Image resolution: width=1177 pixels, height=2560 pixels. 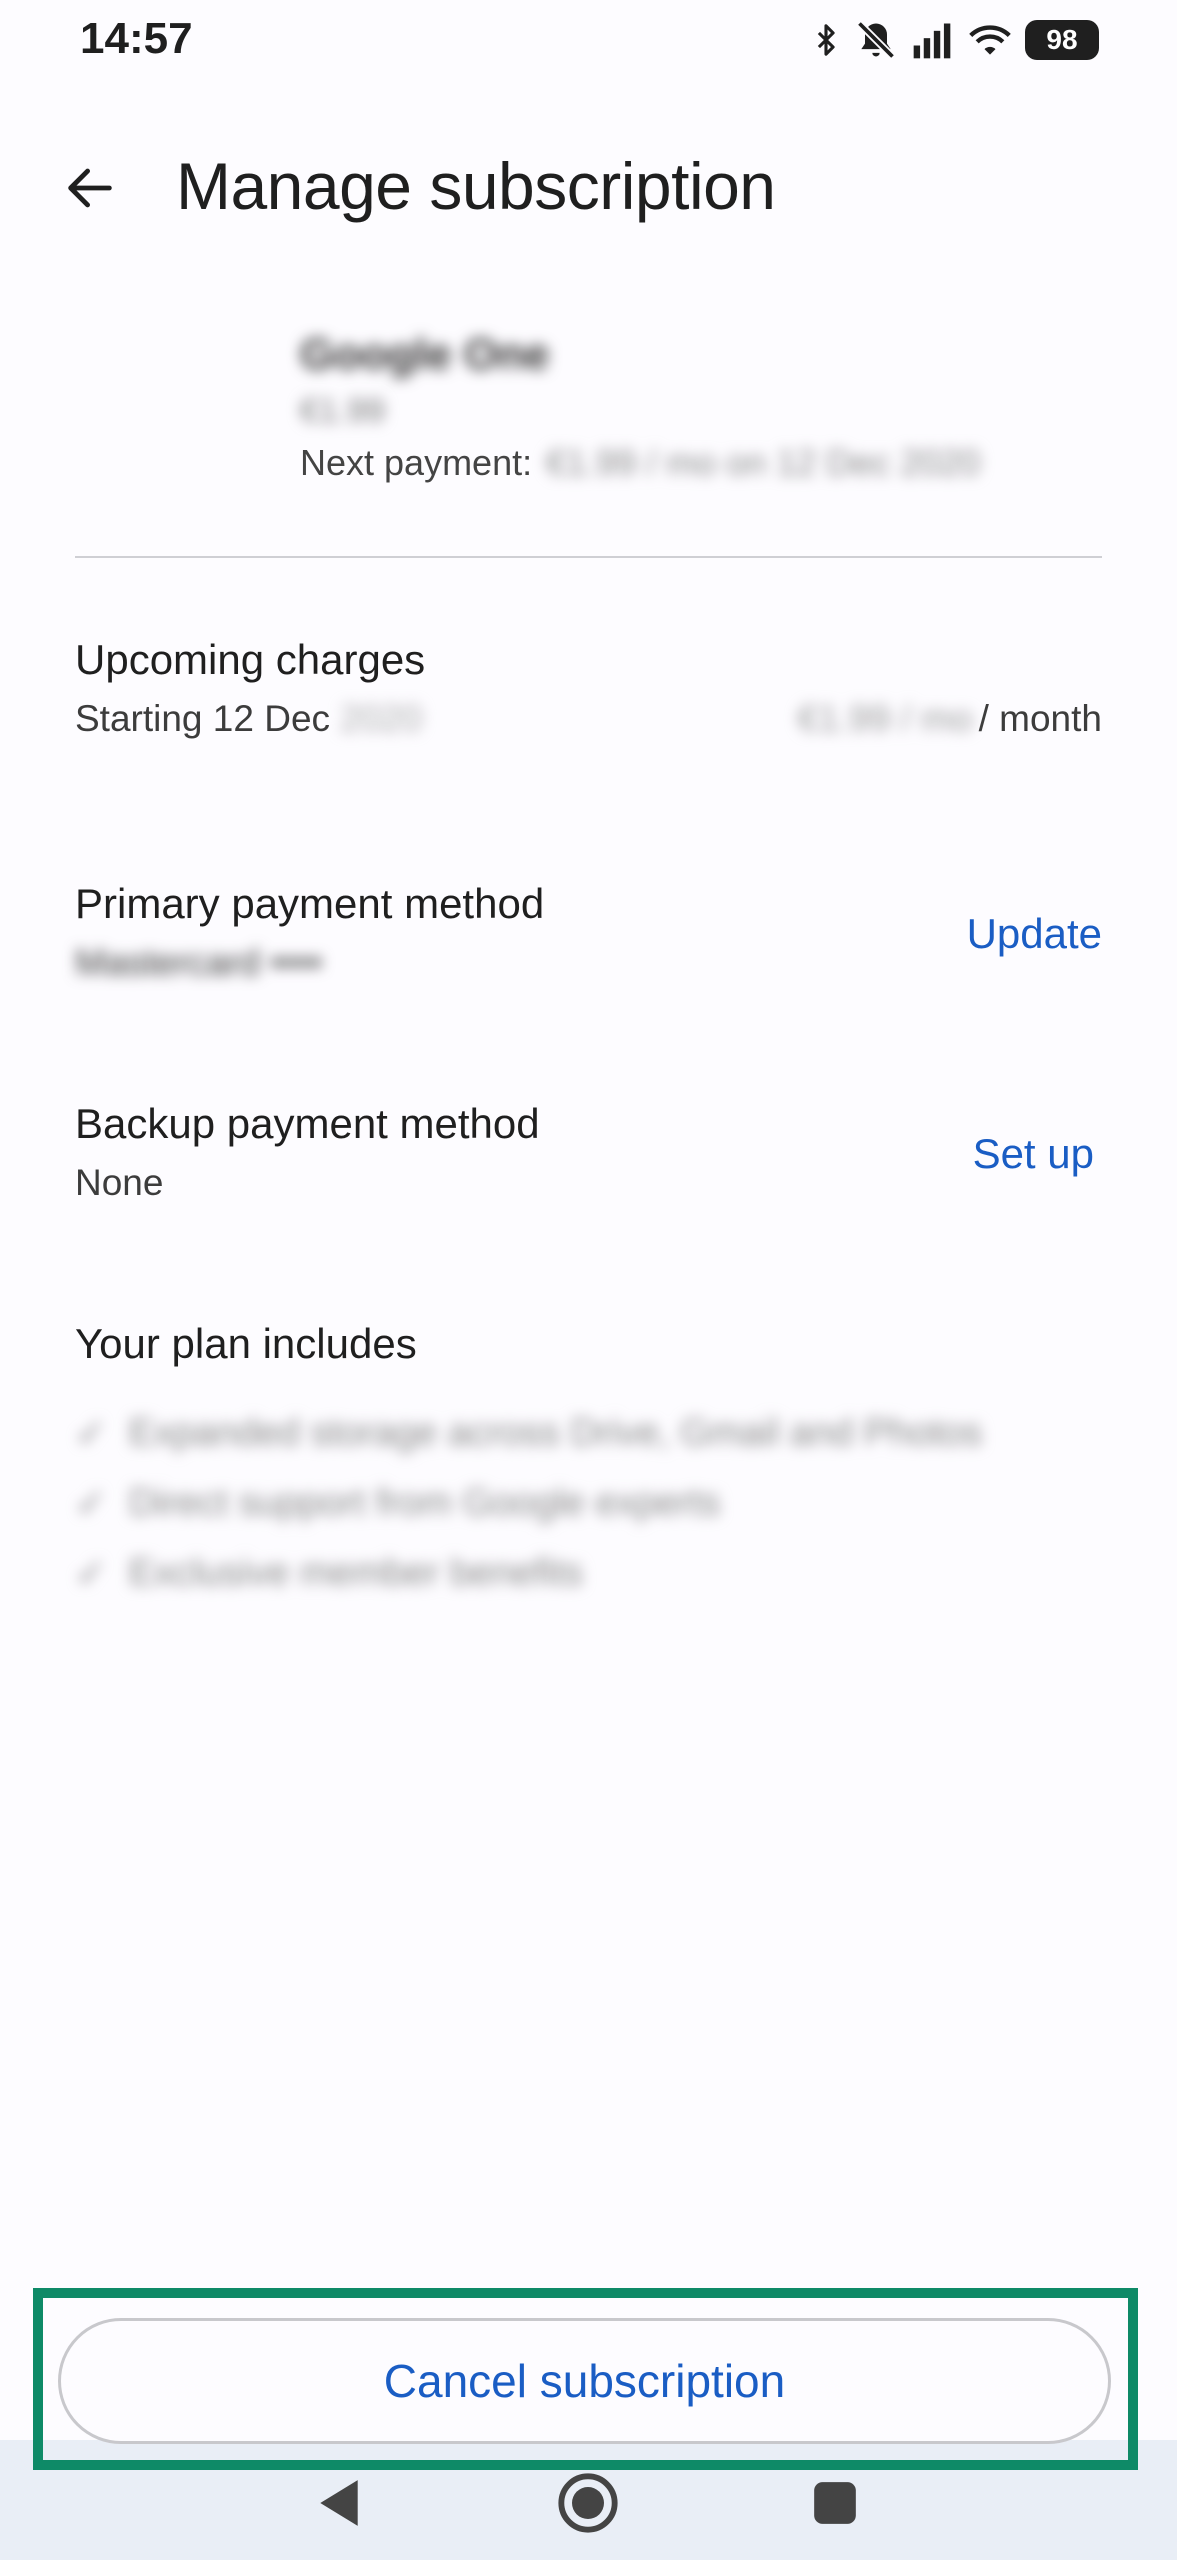 What do you see at coordinates (990, 40) in the screenshot?
I see `wifi-icon` at bounding box center [990, 40].